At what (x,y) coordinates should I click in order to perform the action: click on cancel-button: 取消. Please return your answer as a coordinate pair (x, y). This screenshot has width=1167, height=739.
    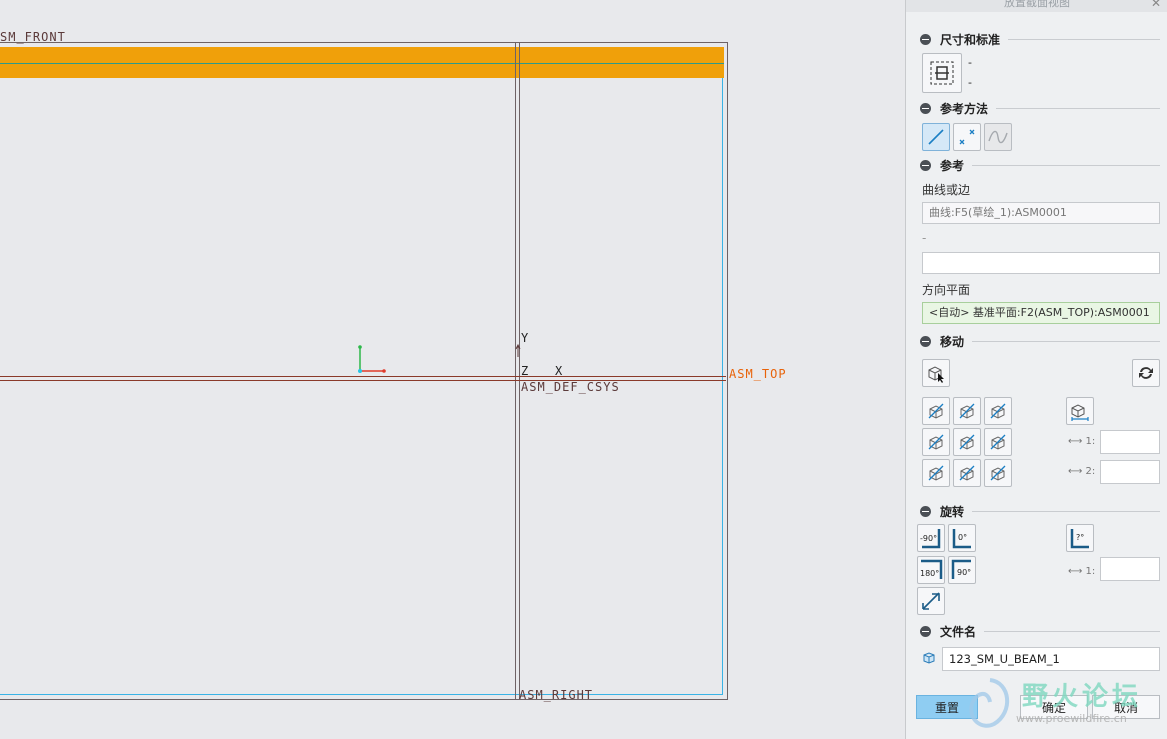
    Looking at the image, I should click on (1126, 707).